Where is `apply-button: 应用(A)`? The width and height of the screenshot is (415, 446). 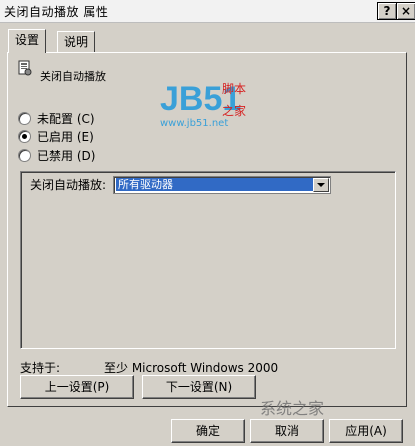 apply-button: 应用(A) is located at coordinates (366, 431).